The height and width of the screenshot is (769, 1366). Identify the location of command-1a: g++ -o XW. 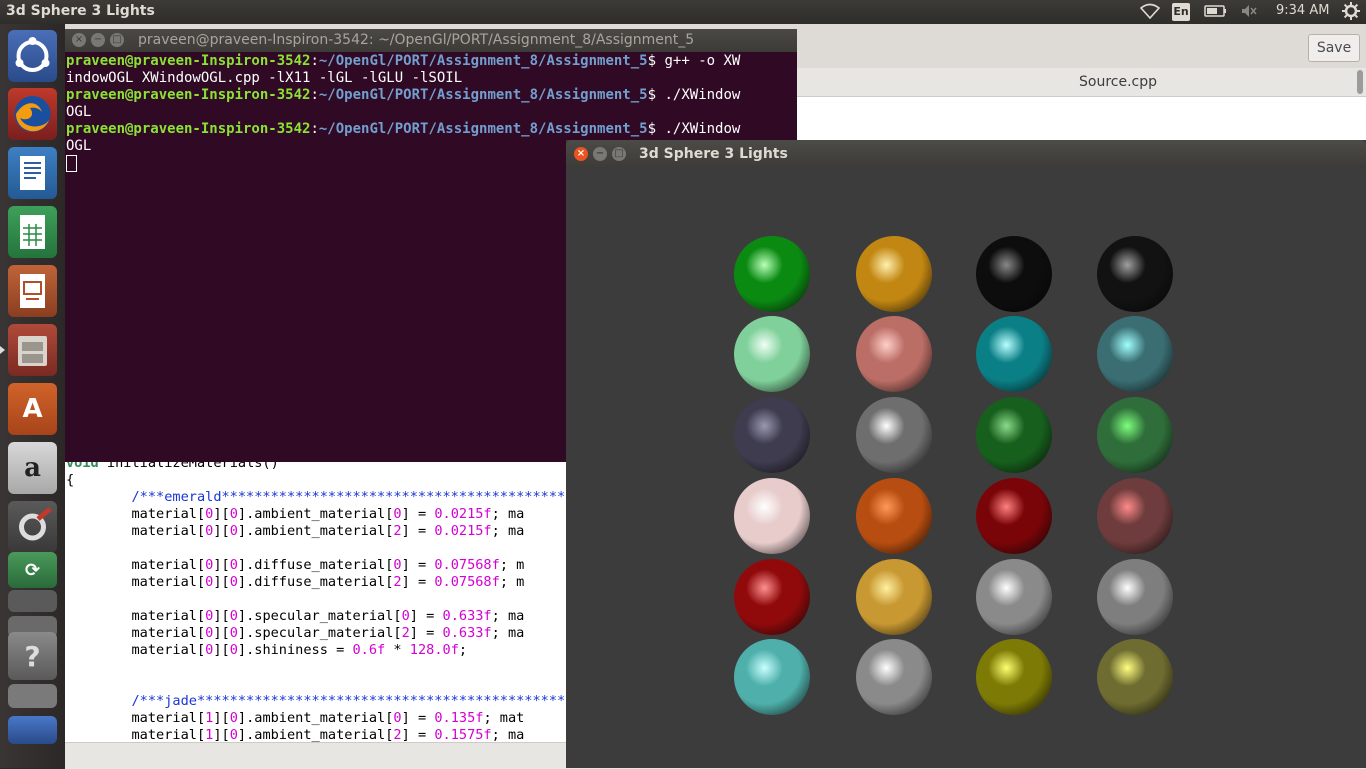
(698, 61).